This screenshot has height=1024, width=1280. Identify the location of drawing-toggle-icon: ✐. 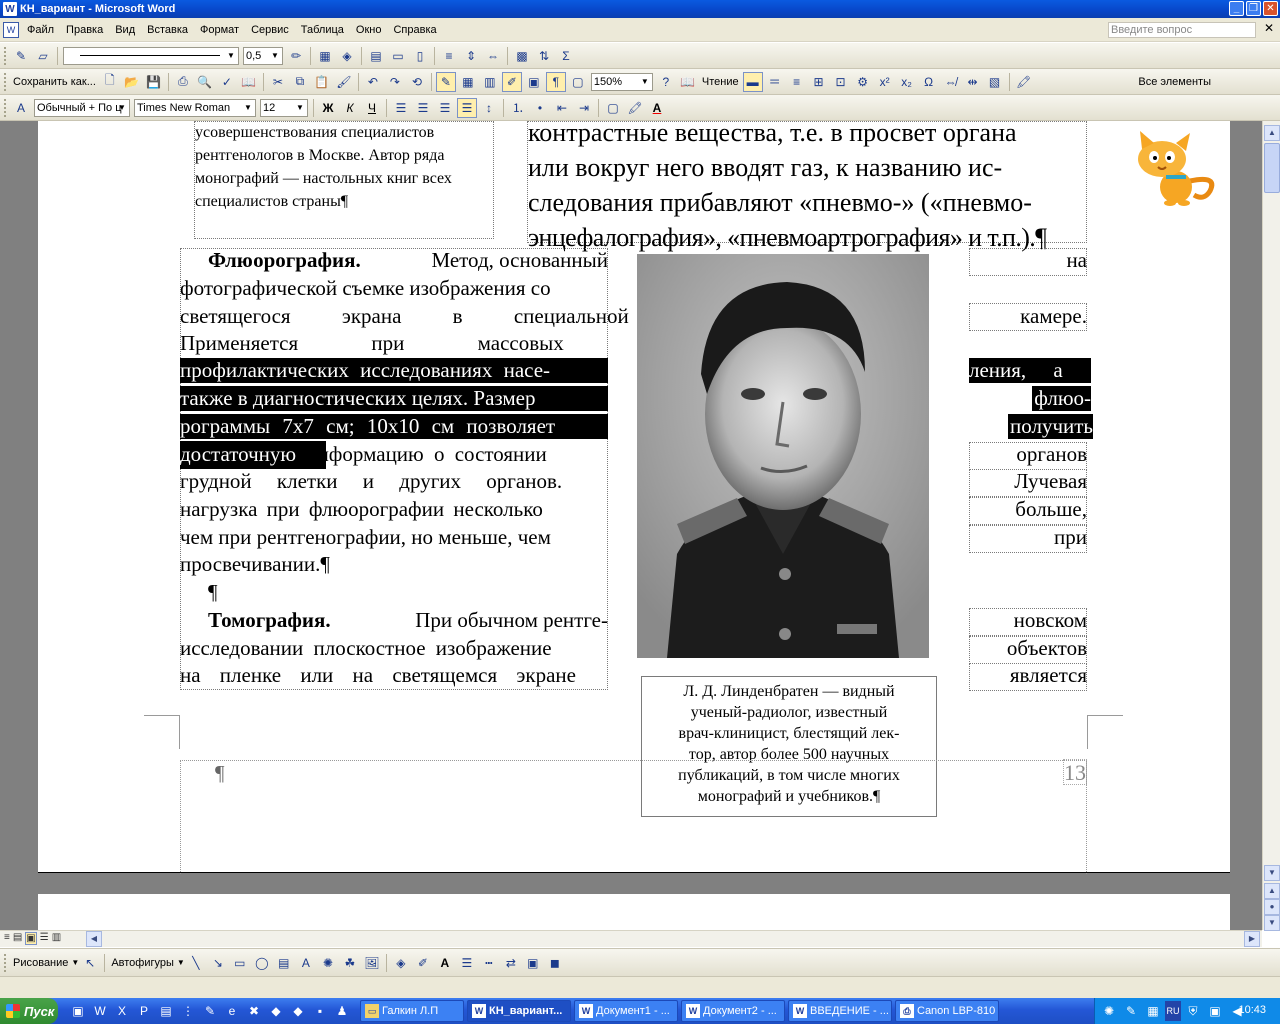
(511, 81).